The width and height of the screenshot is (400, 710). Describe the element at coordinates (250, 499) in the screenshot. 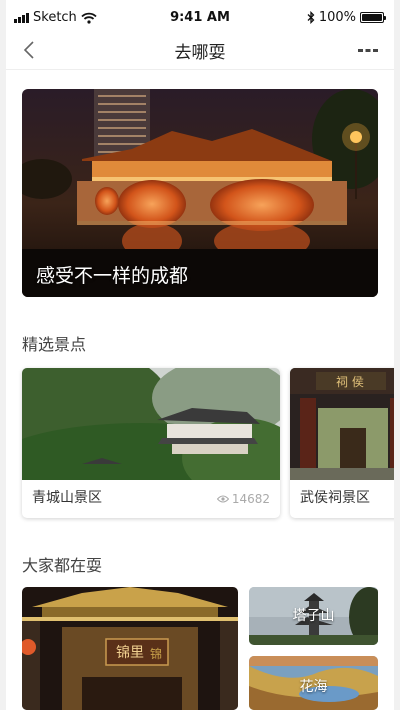

I see `view-count-value: 14682` at that location.